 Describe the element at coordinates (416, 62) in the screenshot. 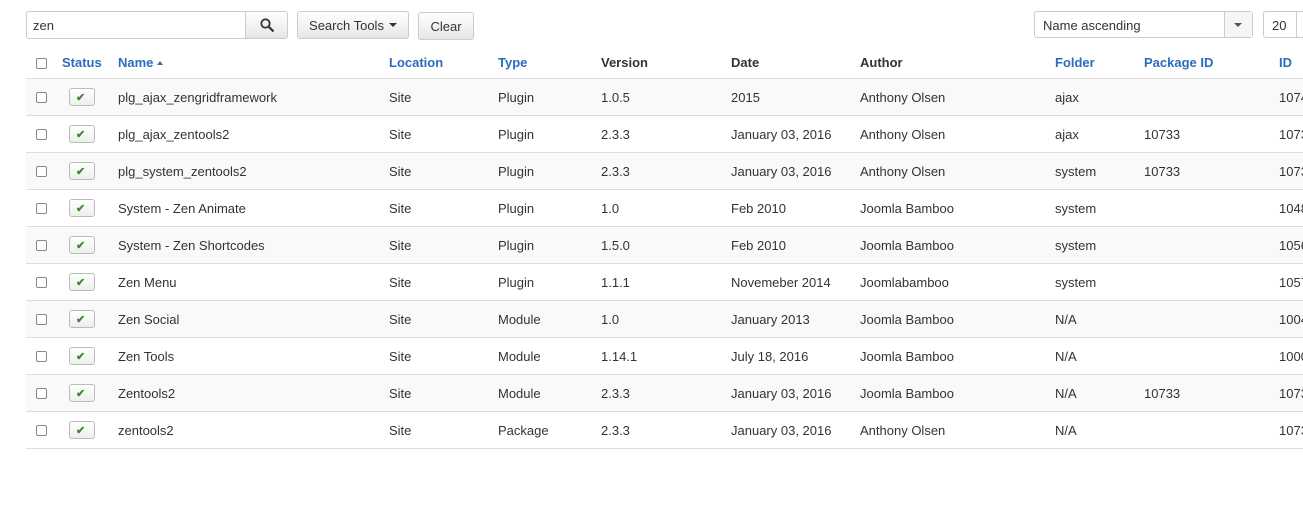

I see `sort-location-link: Location` at that location.